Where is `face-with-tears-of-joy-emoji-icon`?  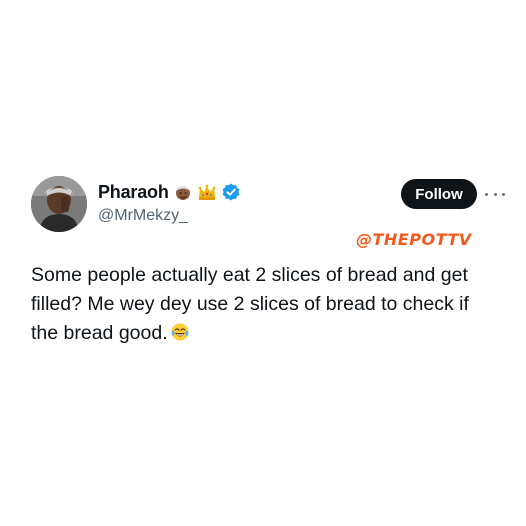
face-with-tears-of-joy-emoji-icon is located at coordinates (180, 332).